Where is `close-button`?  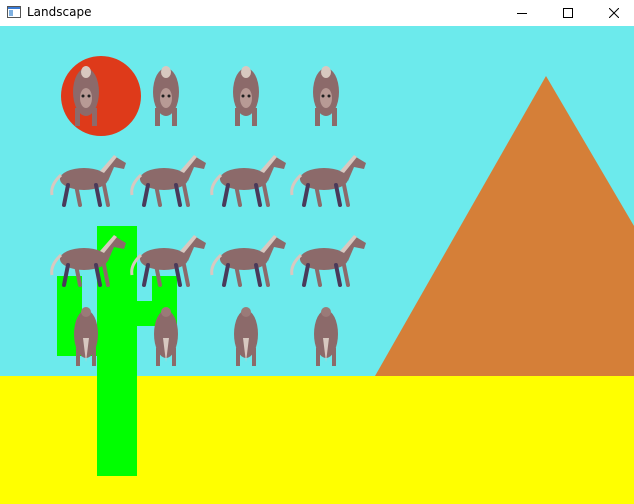
close-button is located at coordinates (612, 13).